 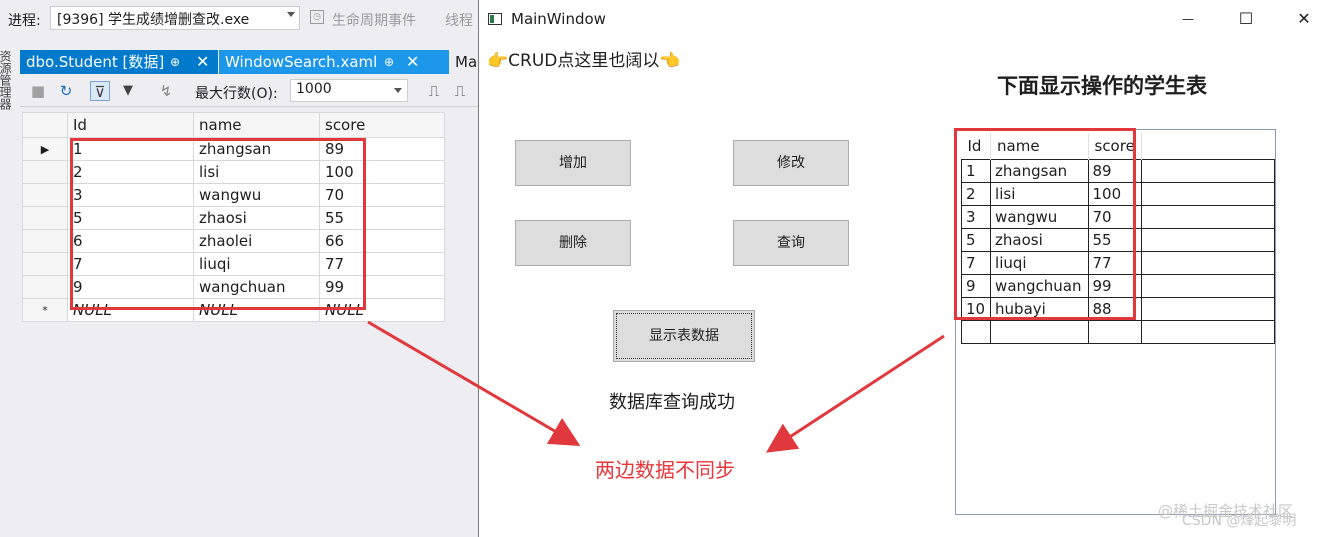 I want to click on annotation-arrows, so click(x=656, y=386).